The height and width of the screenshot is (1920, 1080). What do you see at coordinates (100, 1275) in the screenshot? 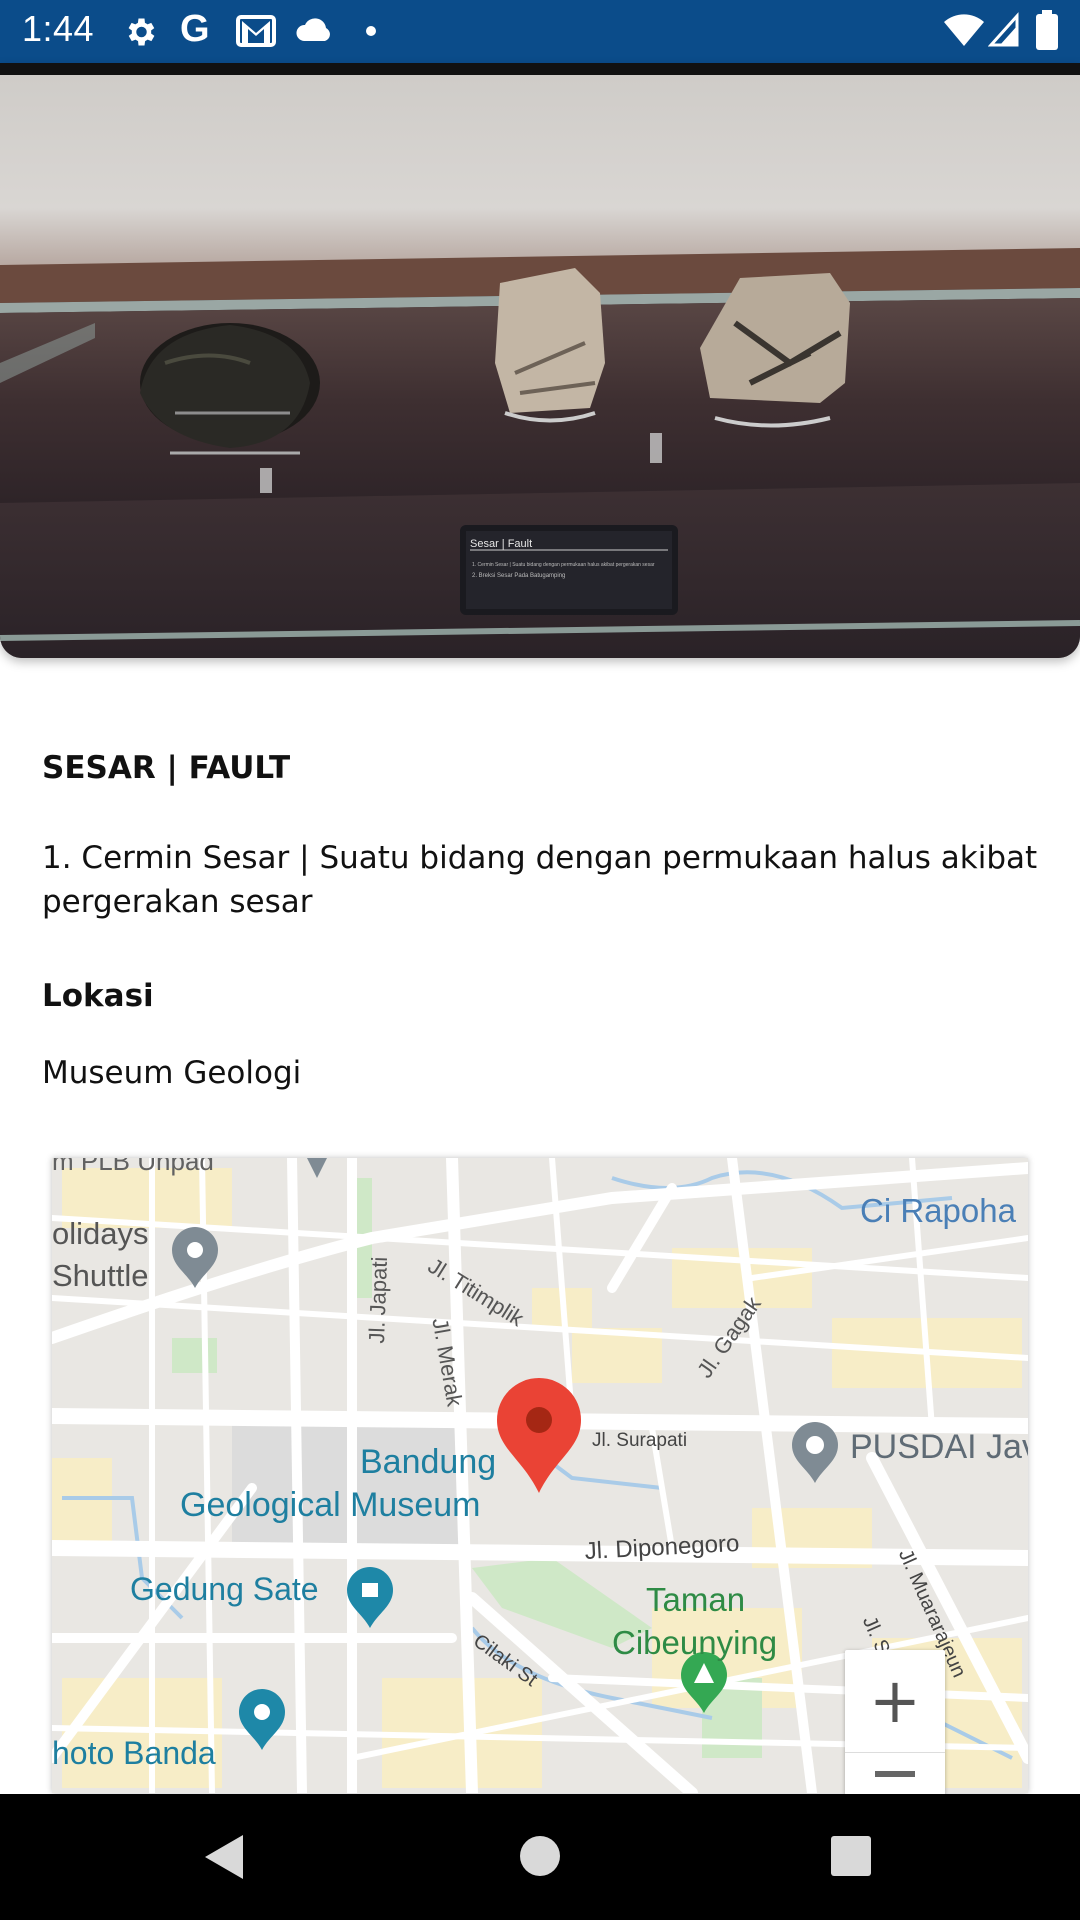
I see `map-label-shuttle: Shuttle` at bounding box center [100, 1275].